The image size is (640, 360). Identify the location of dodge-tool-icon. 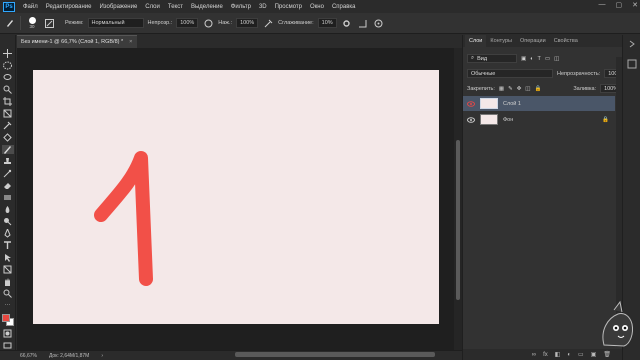
(8, 221).